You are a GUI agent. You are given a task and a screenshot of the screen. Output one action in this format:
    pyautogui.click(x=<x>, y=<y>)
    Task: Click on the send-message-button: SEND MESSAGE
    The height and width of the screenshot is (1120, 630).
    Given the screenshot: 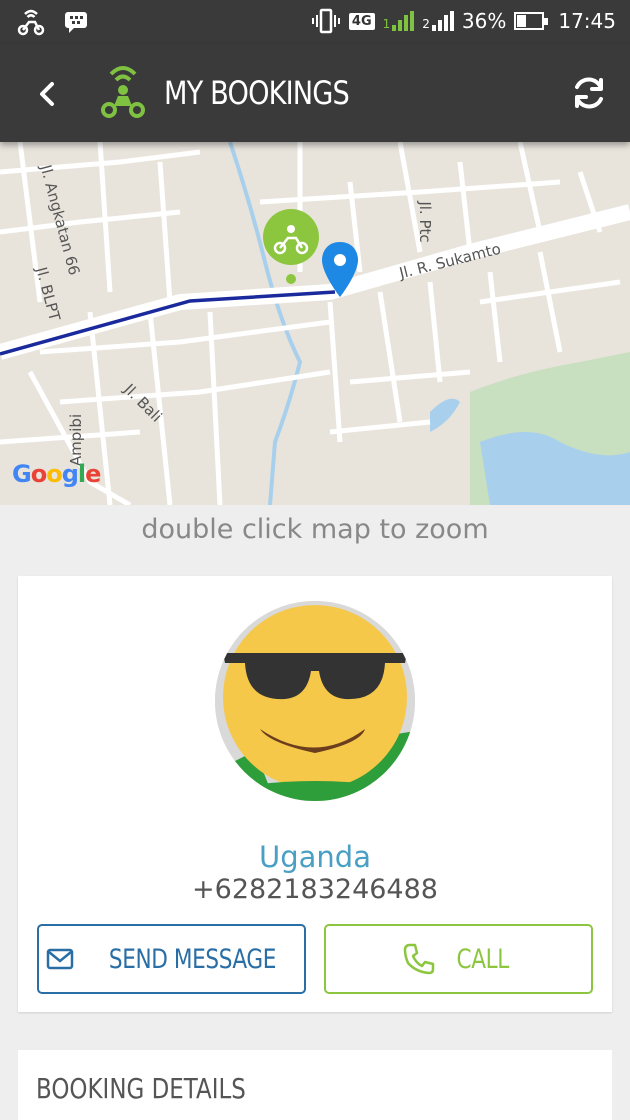 What is the action you would take?
    pyautogui.click(x=171, y=959)
    